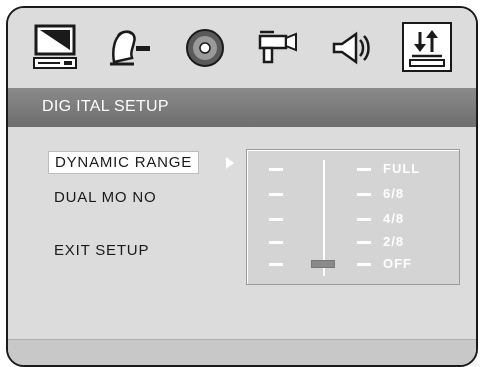 This screenshot has width=480, height=367. What do you see at coordinates (277, 47) in the screenshot?
I see `video-camera-icon` at bounding box center [277, 47].